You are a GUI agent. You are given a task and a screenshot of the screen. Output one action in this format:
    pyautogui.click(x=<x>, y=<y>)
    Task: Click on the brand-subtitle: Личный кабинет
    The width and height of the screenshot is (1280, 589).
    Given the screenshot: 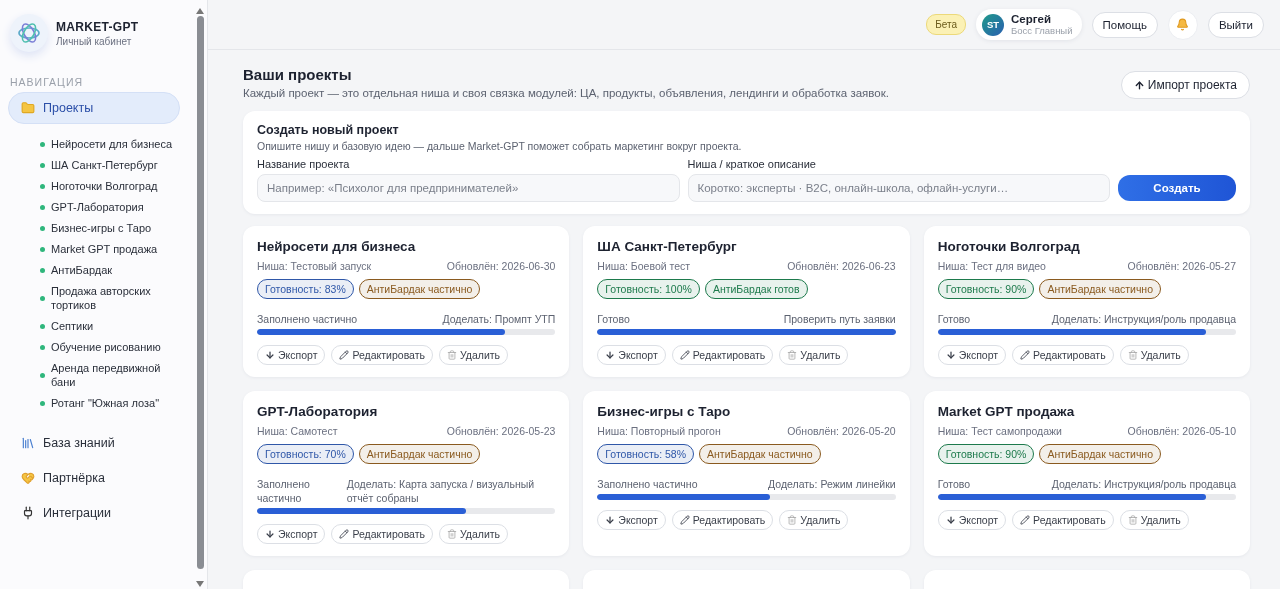 What is the action you would take?
    pyautogui.click(x=94, y=41)
    